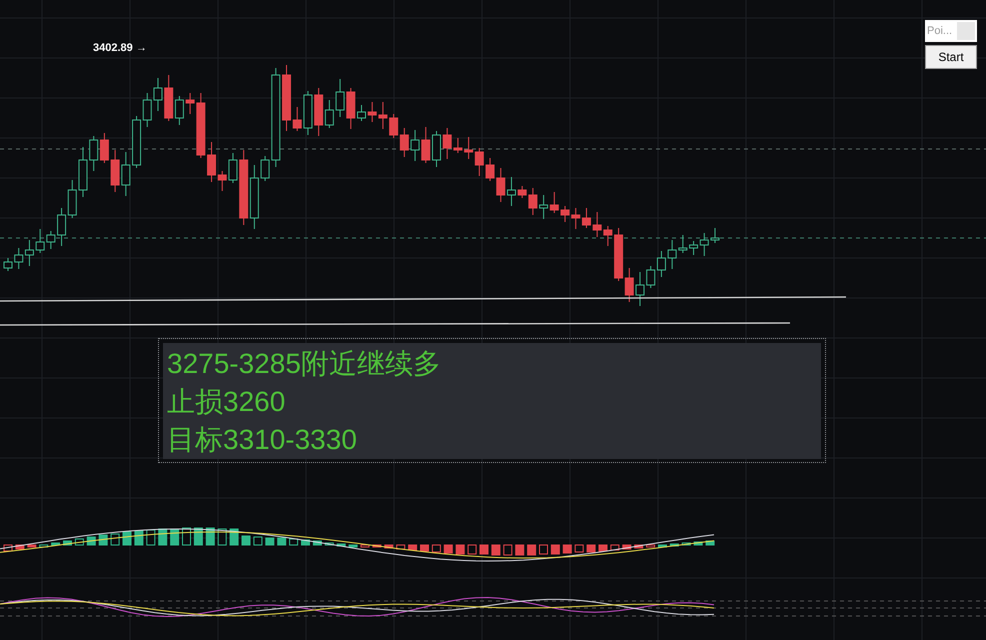 This screenshot has height=640, width=986. What do you see at coordinates (120, 48) in the screenshot?
I see `high-price-label: 3402.89 →` at bounding box center [120, 48].